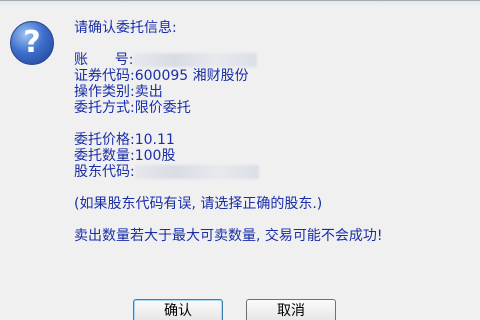 This screenshot has height=320, width=480. I want to click on price-value: 10.11, so click(154, 140).